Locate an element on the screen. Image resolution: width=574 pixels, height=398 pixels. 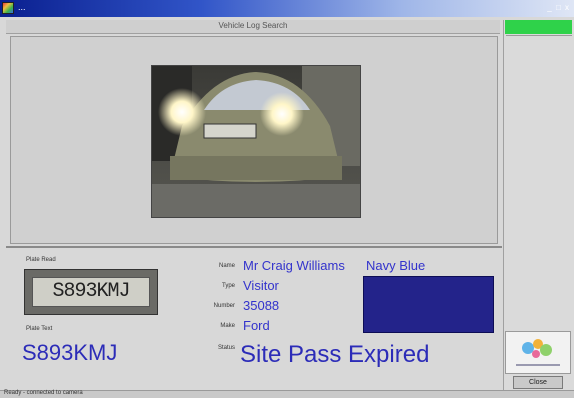
status-indicator is located at coordinates (538, 27).